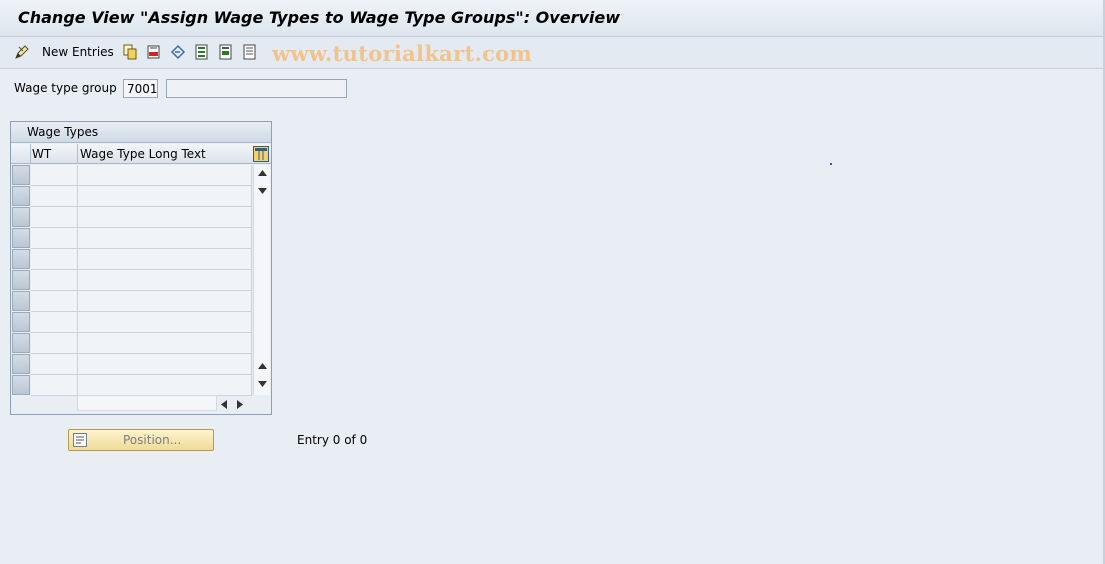  I want to click on table-header: WT Wage Type Long Text, so click(141, 154).